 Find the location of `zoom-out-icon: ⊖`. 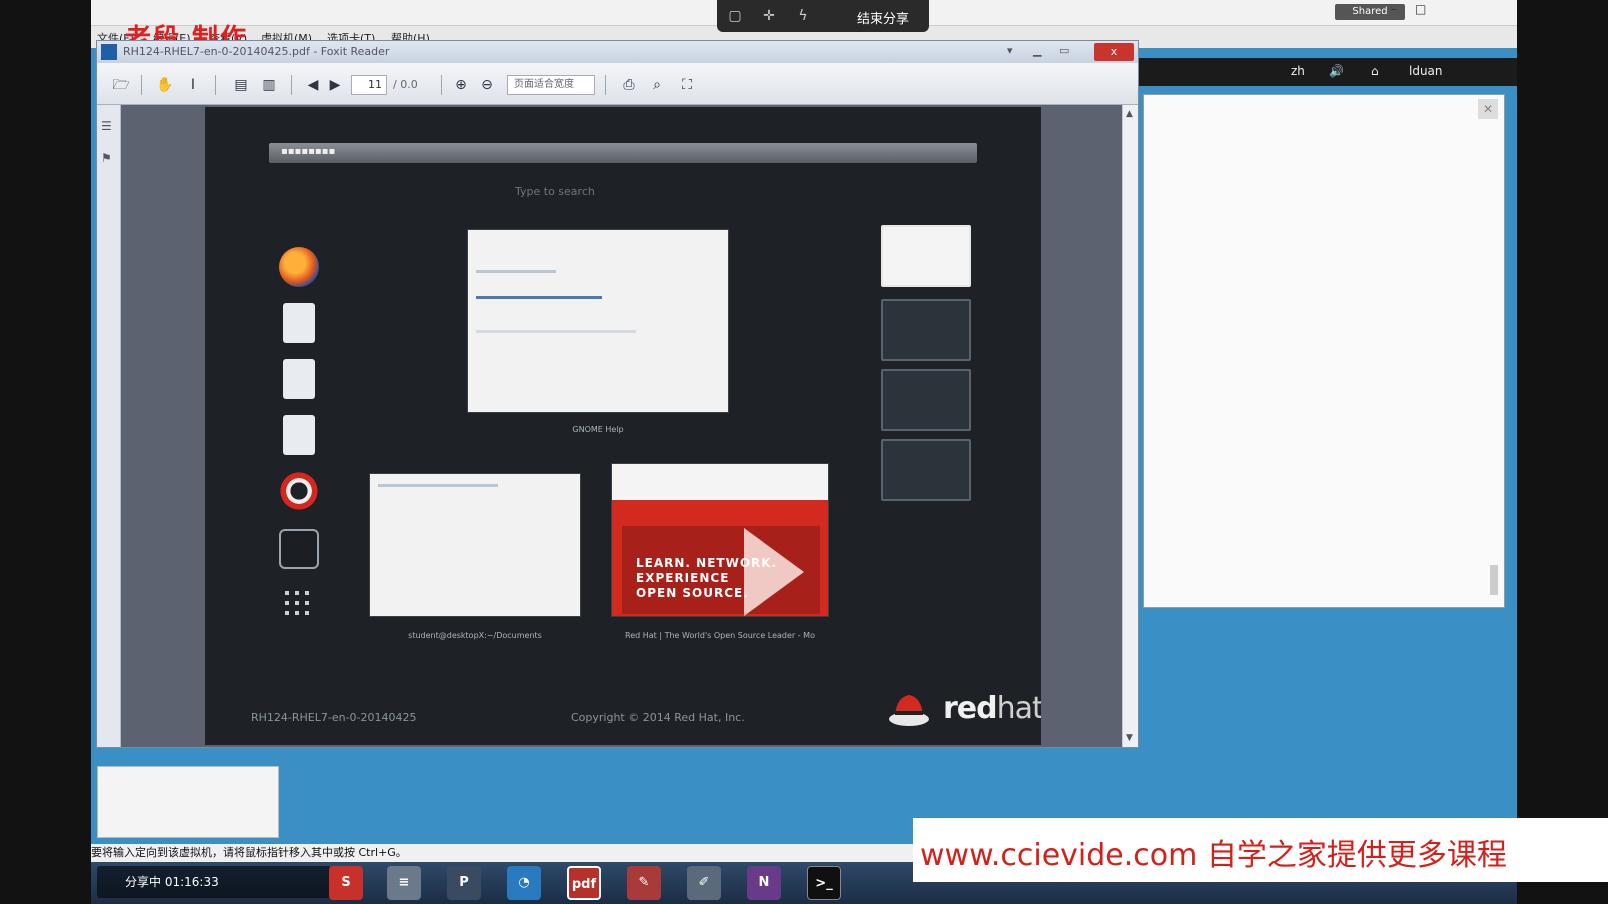

zoom-out-icon: ⊖ is located at coordinates (487, 85).